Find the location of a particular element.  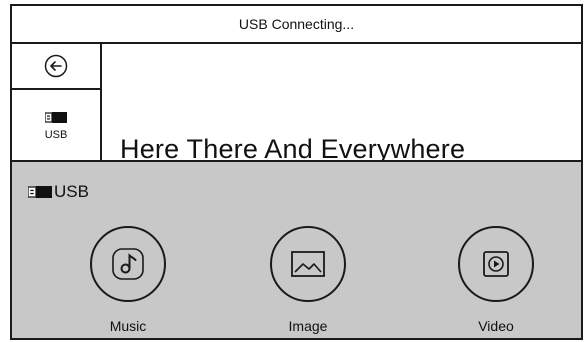

video-button: Video is located at coordinates (496, 280).